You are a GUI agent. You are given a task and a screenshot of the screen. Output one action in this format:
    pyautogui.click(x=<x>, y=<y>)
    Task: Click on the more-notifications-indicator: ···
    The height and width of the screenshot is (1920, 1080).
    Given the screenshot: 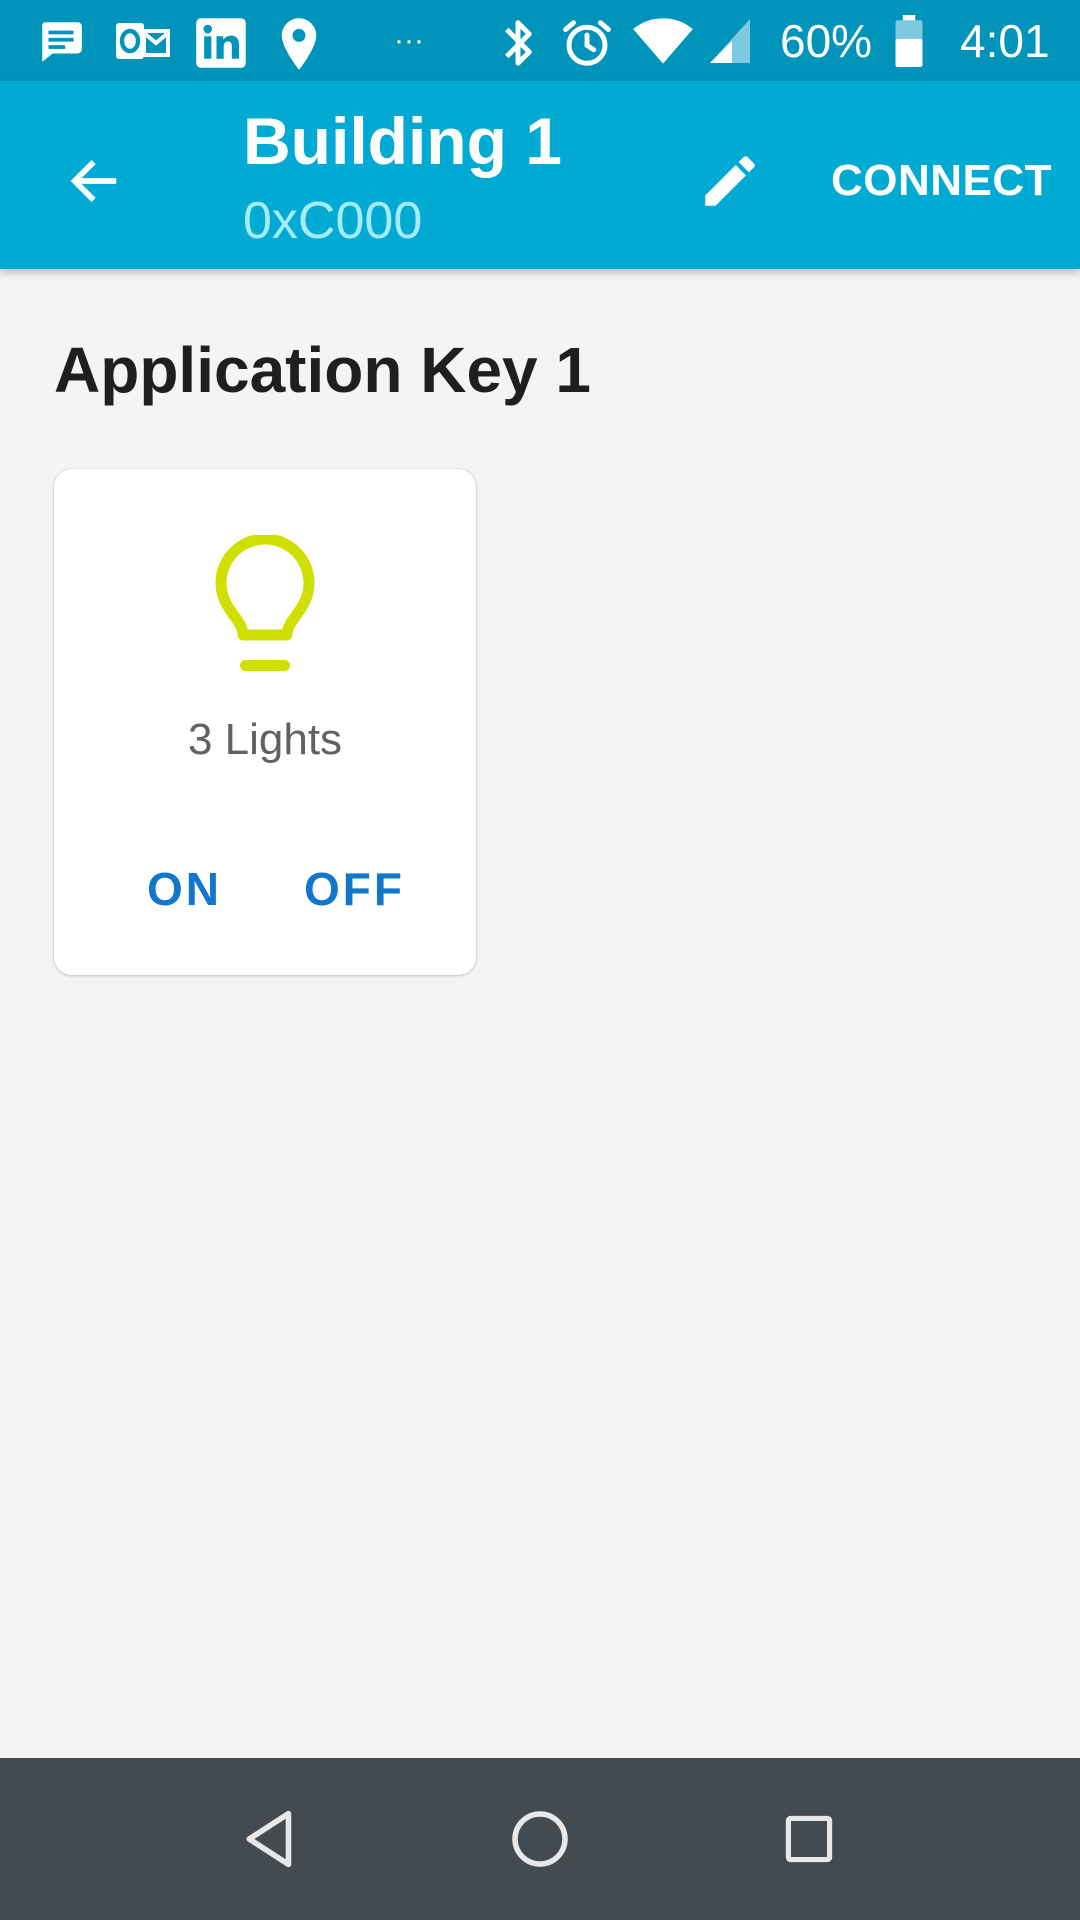 What is the action you would take?
    pyautogui.click(x=409, y=40)
    